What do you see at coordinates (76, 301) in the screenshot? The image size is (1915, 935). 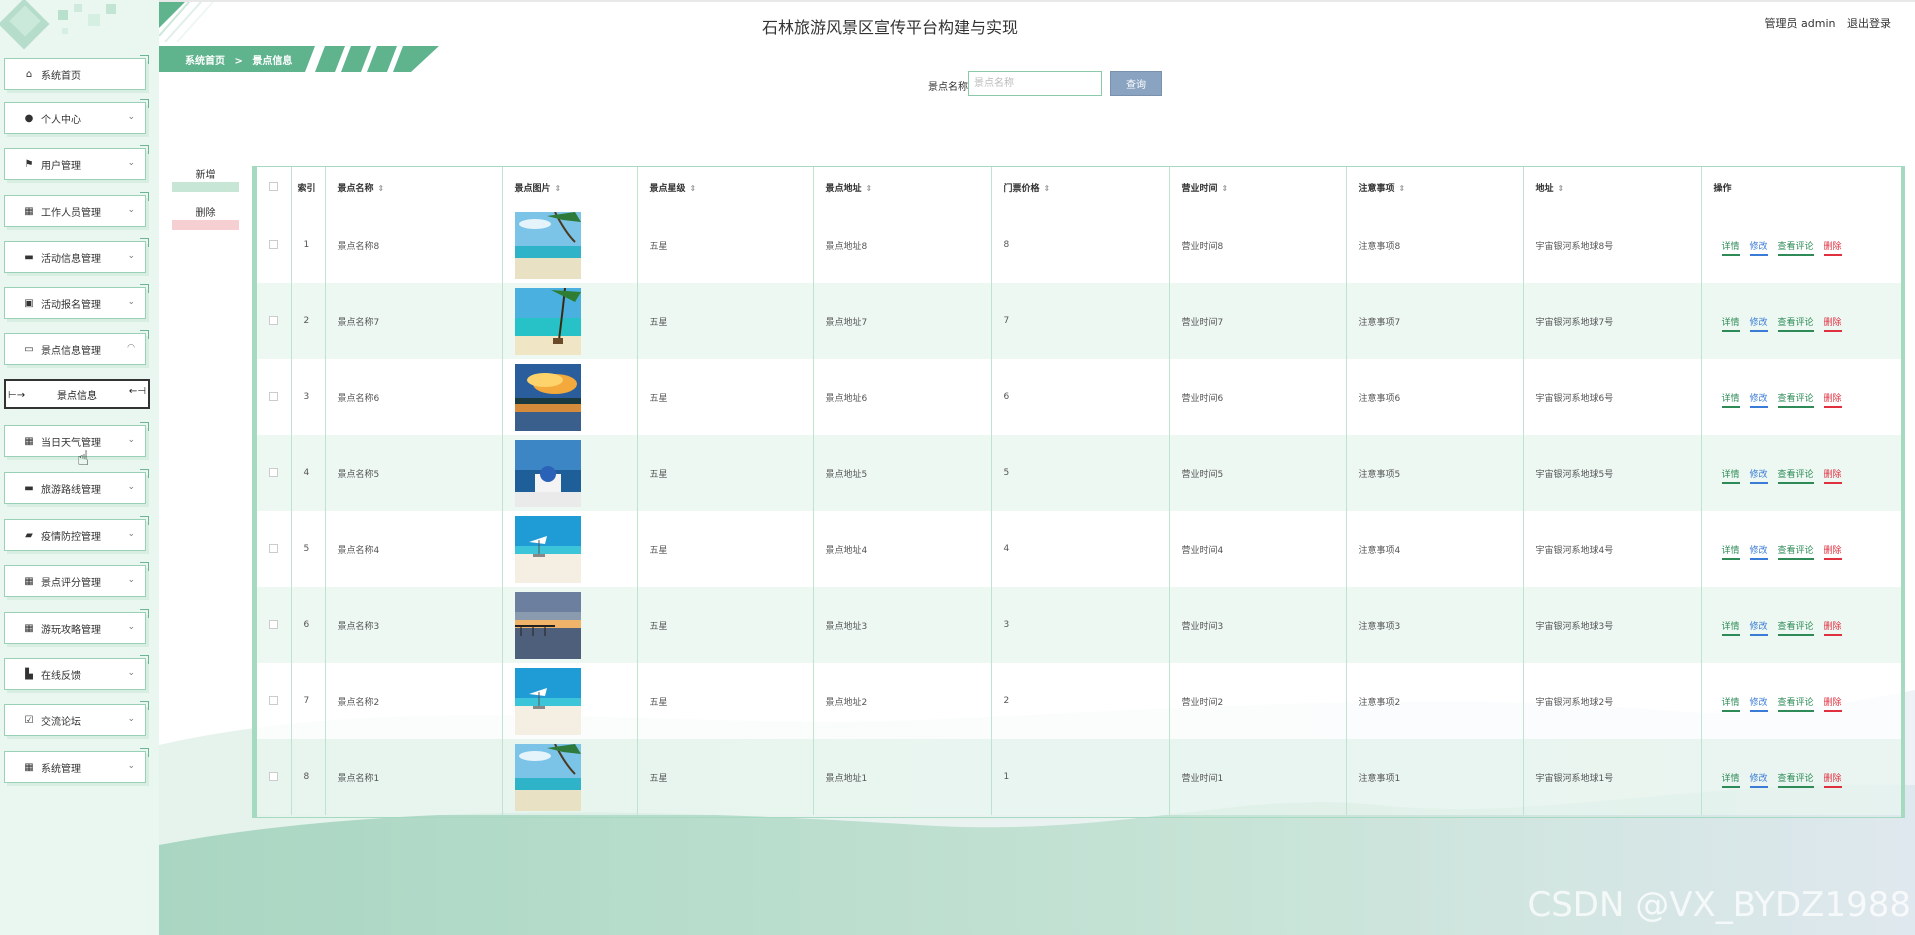 I see `sidebar-item: ▣ 活动报名管理 ⌄` at bounding box center [76, 301].